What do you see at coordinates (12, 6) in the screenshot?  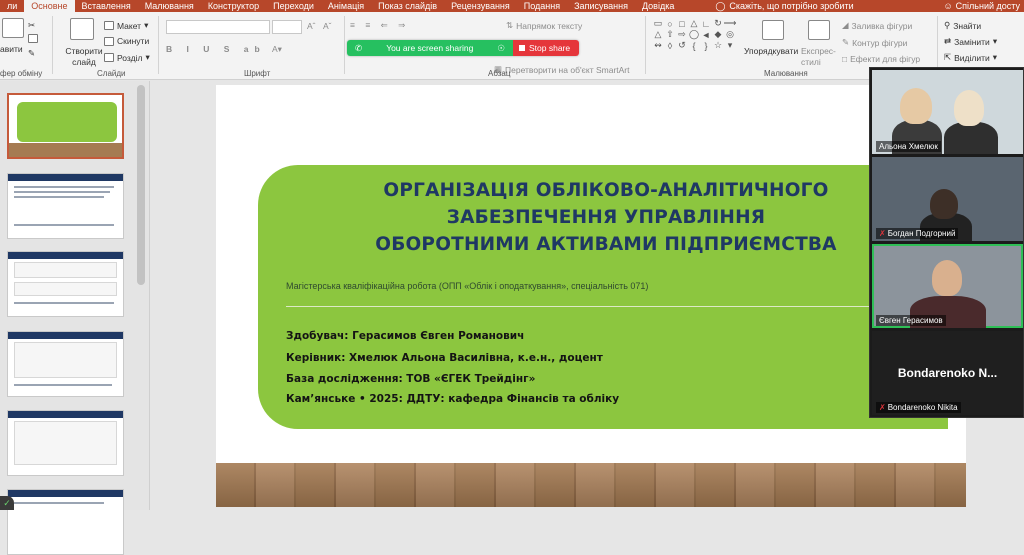 I see `tab-file: ли` at bounding box center [12, 6].